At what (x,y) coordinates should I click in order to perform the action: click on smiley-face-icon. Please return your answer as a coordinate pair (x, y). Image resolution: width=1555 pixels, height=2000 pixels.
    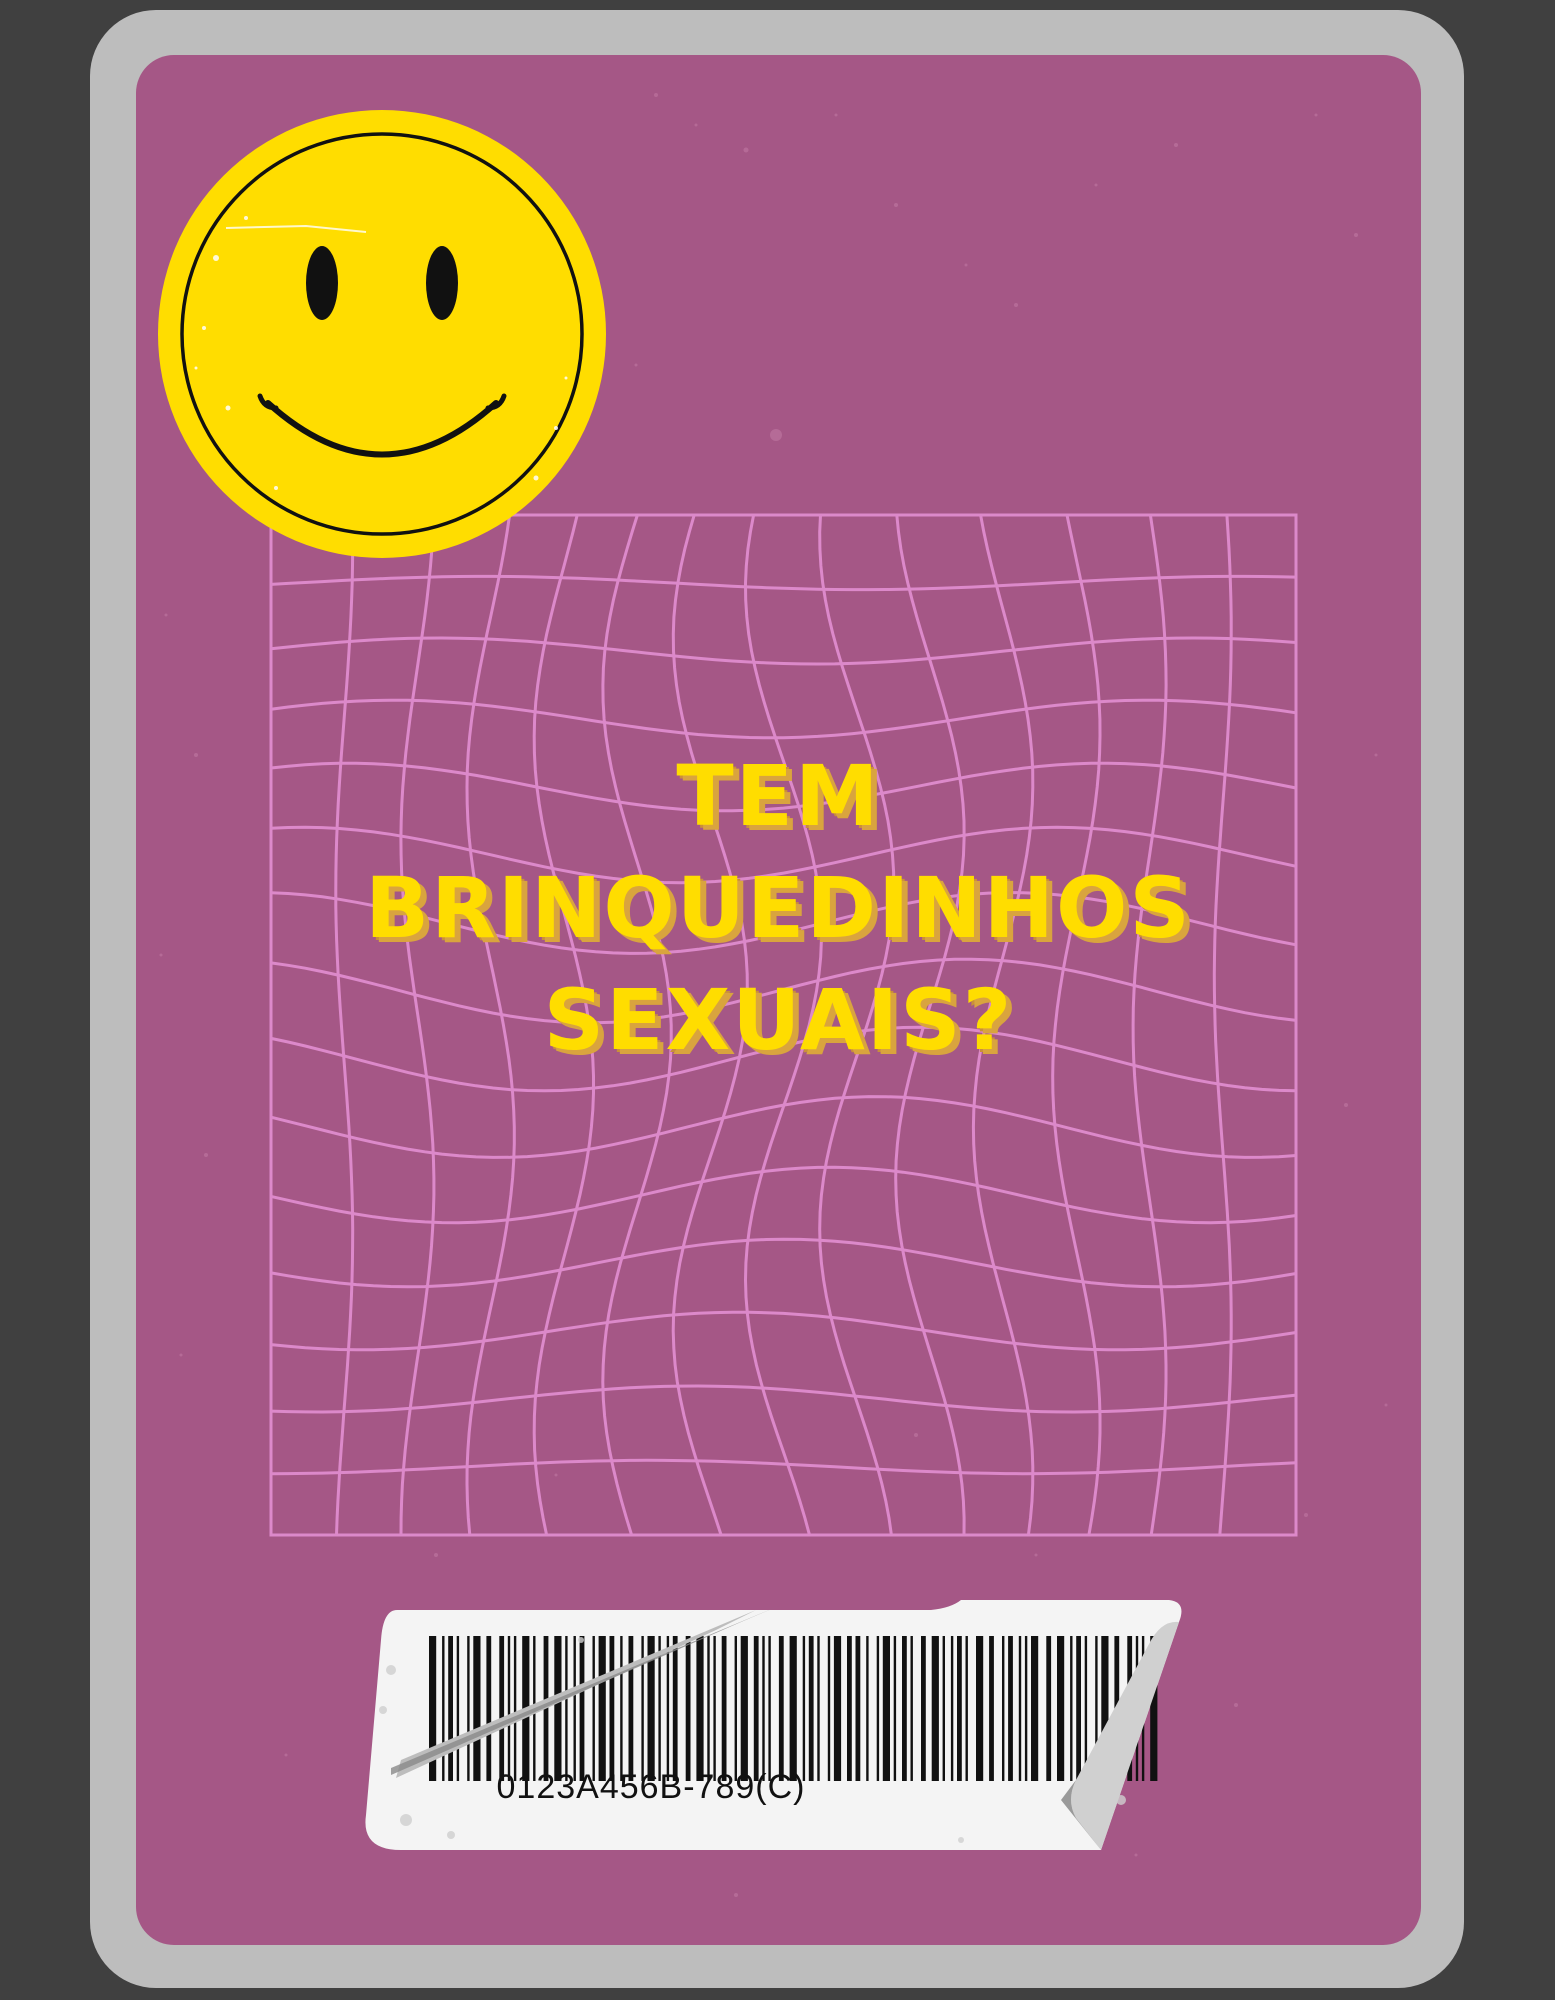
    Looking at the image, I should click on (382, 334).